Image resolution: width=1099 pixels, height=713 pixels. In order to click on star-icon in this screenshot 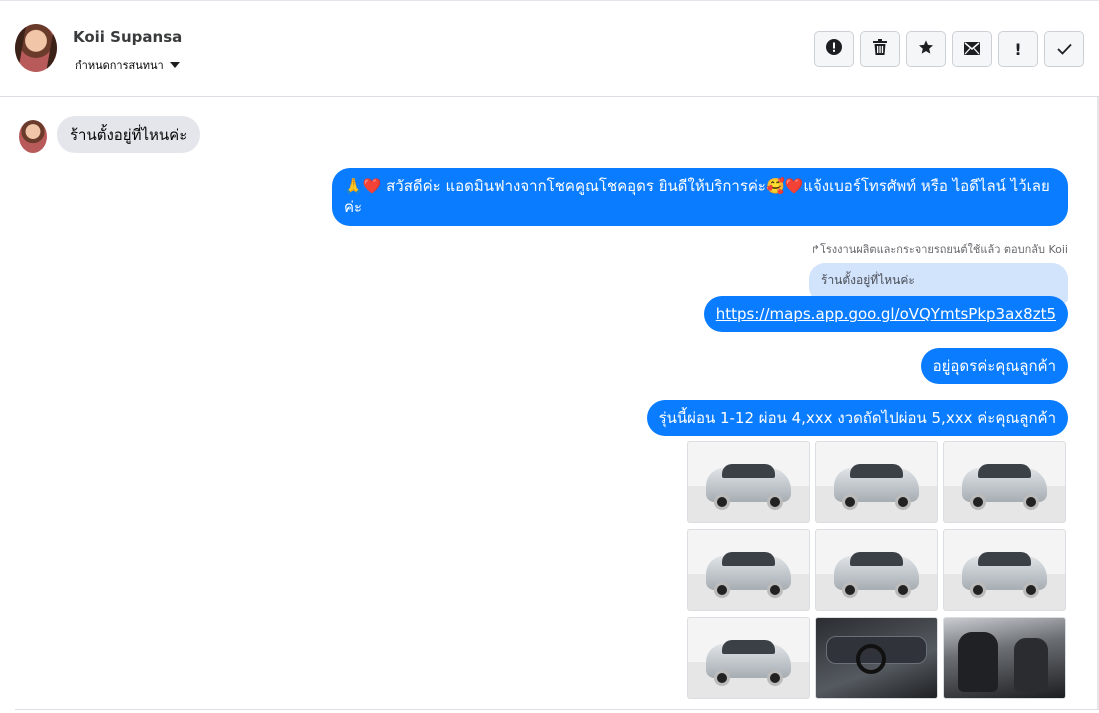, I will do `click(926, 49)`.